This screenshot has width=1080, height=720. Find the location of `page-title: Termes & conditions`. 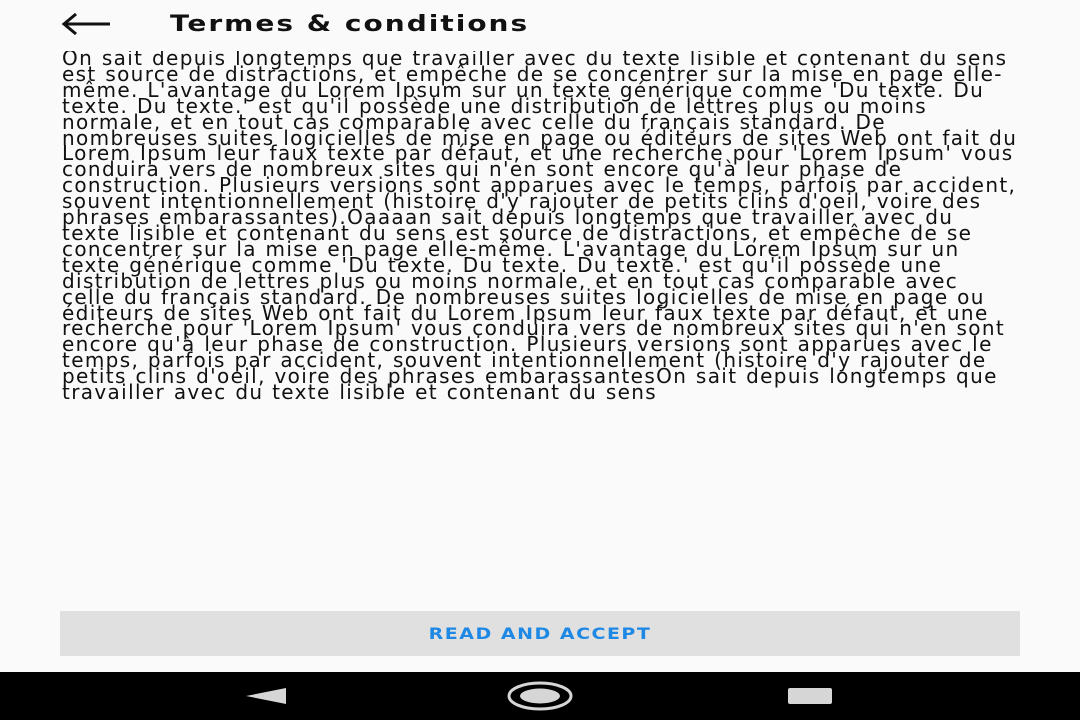

page-title: Termes & conditions is located at coordinates (350, 23).